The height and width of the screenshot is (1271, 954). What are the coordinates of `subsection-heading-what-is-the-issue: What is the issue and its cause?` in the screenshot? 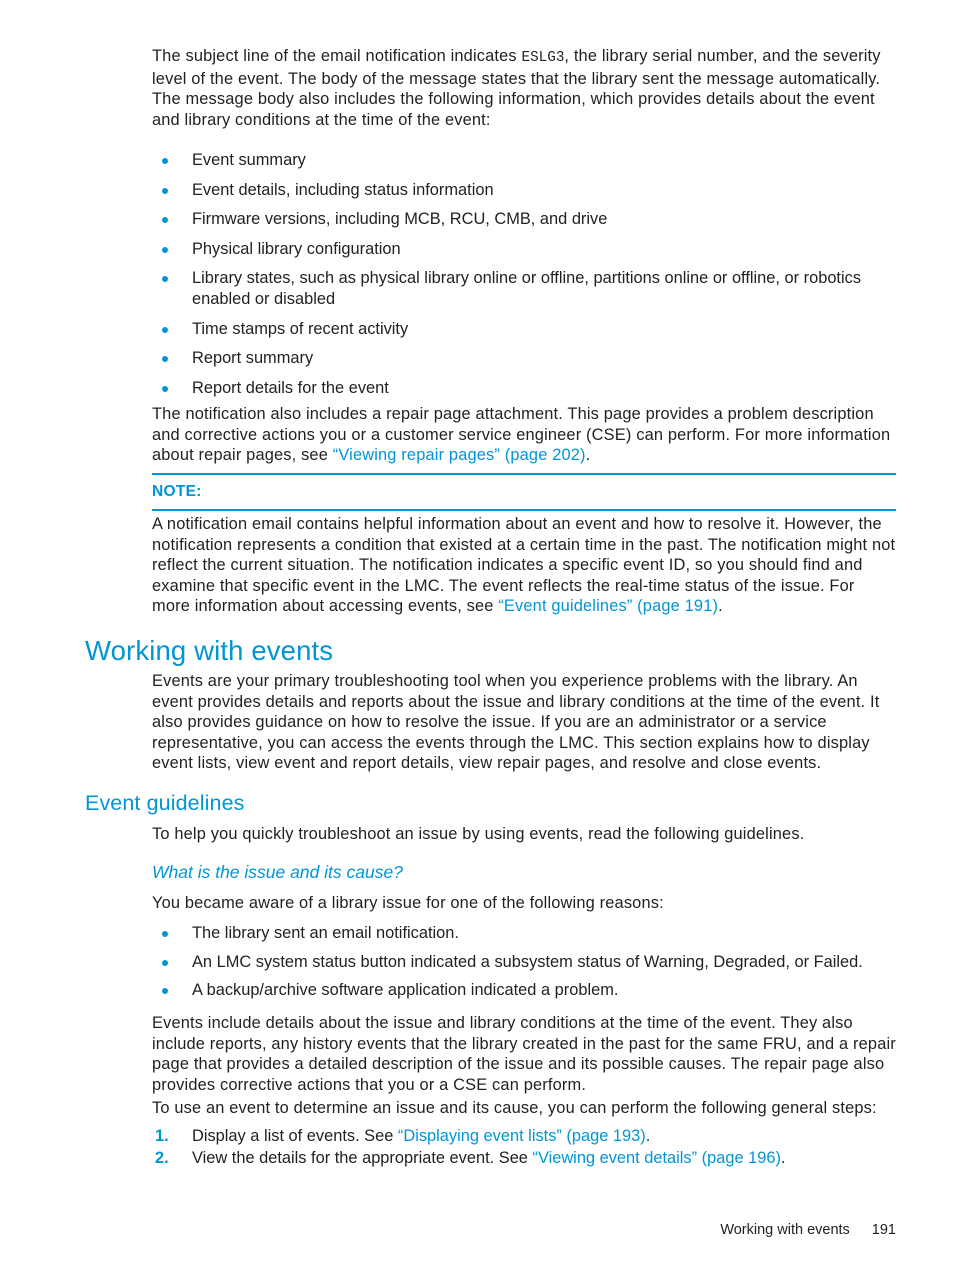 It's located at (277, 872).